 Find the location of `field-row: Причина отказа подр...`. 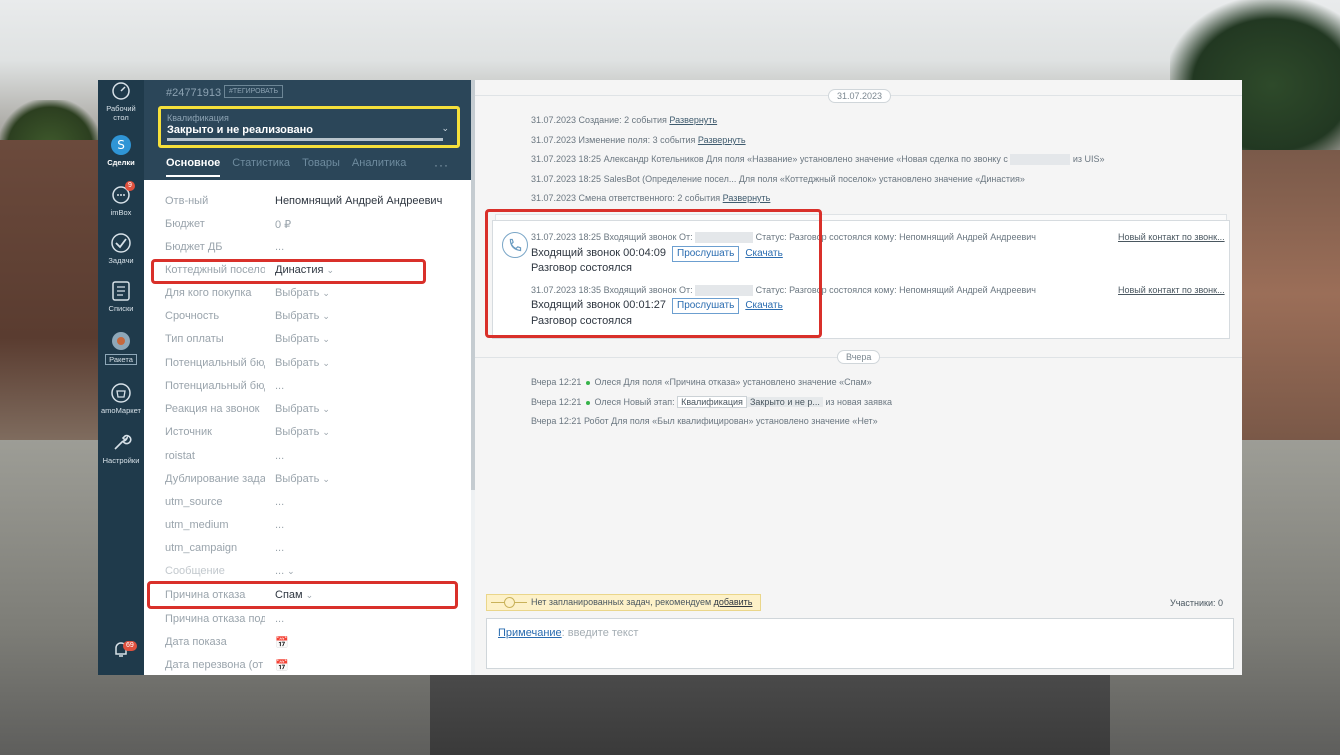

field-row: Причина отказа подр... is located at coordinates (307, 618).